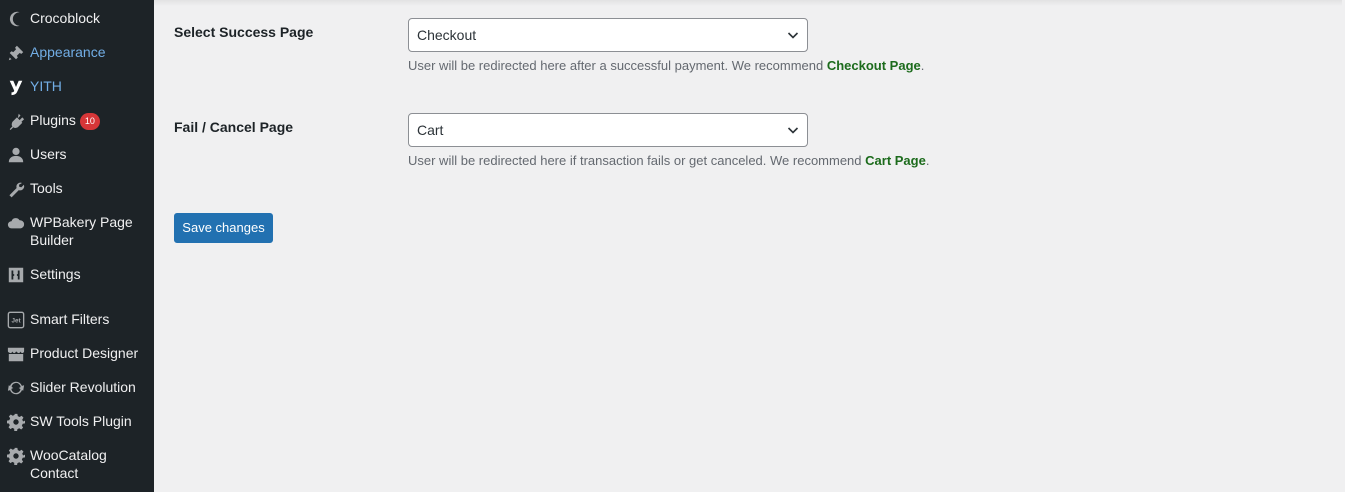 This screenshot has width=1345, height=492. Describe the element at coordinates (15, 353) in the screenshot. I see `store-icon` at that location.